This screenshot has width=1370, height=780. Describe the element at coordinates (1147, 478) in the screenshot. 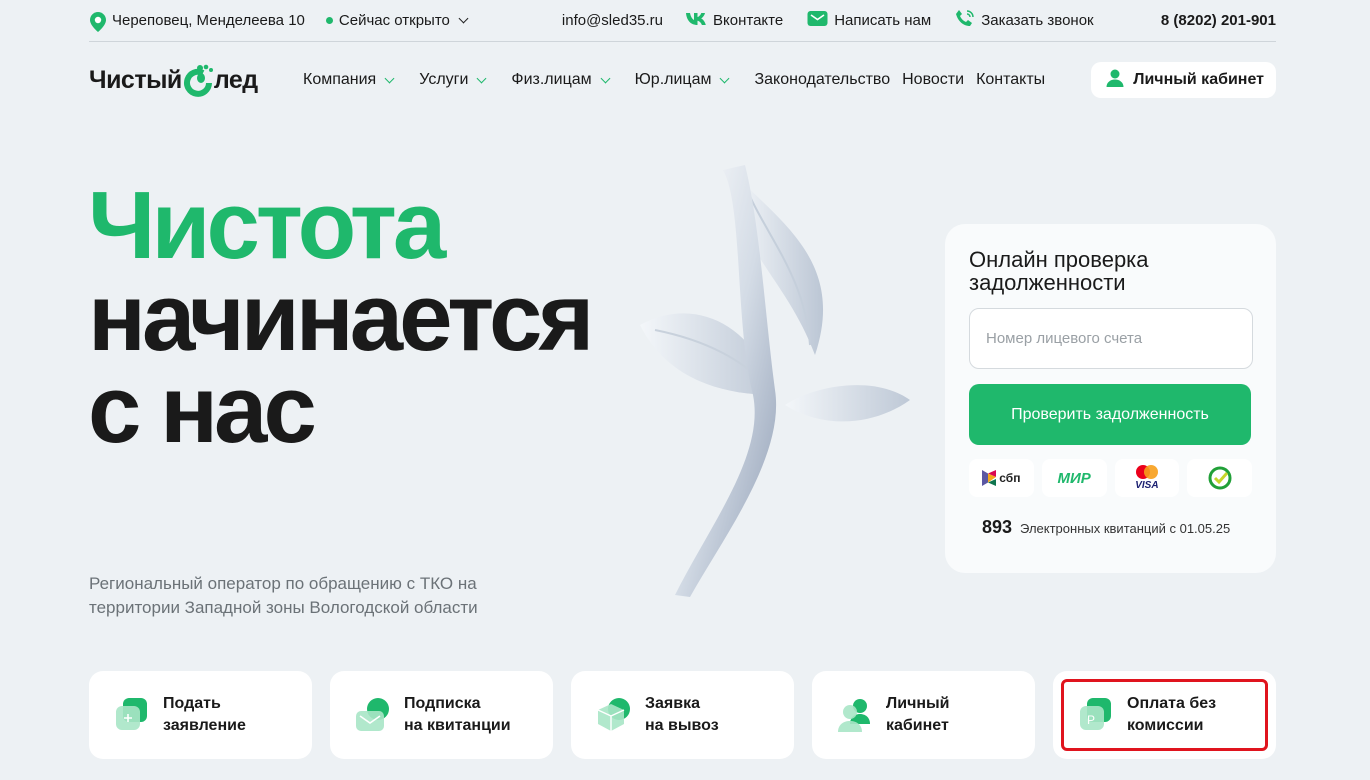

I see `mastercard-visa-logo-icon: VISA` at that location.